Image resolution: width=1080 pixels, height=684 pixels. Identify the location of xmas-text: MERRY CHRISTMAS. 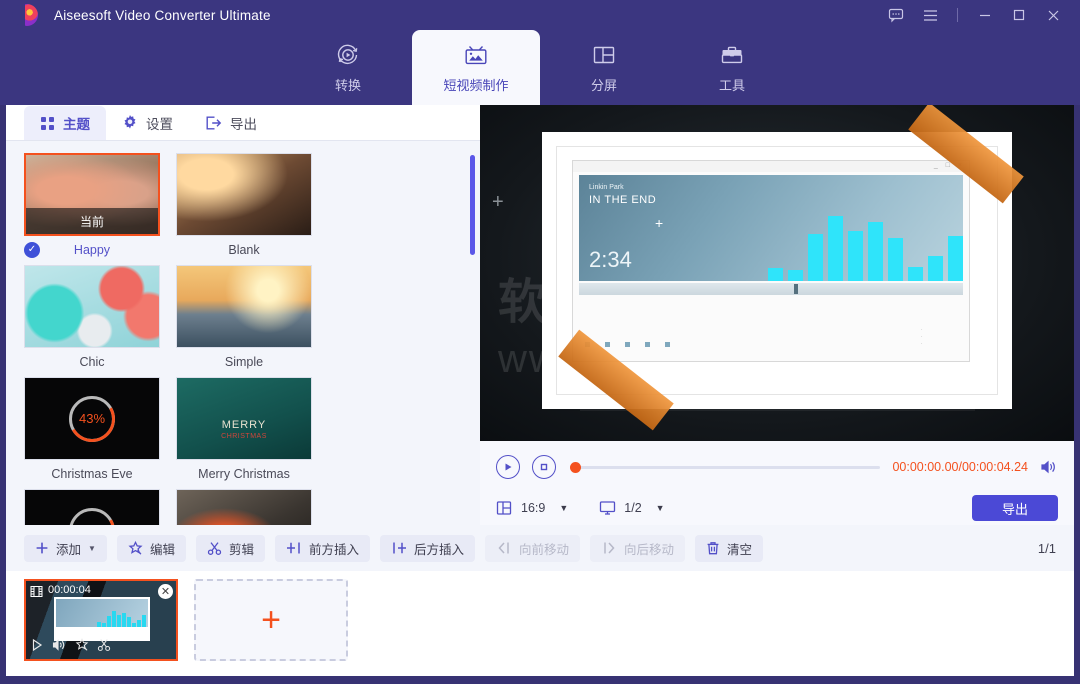
(244, 431).